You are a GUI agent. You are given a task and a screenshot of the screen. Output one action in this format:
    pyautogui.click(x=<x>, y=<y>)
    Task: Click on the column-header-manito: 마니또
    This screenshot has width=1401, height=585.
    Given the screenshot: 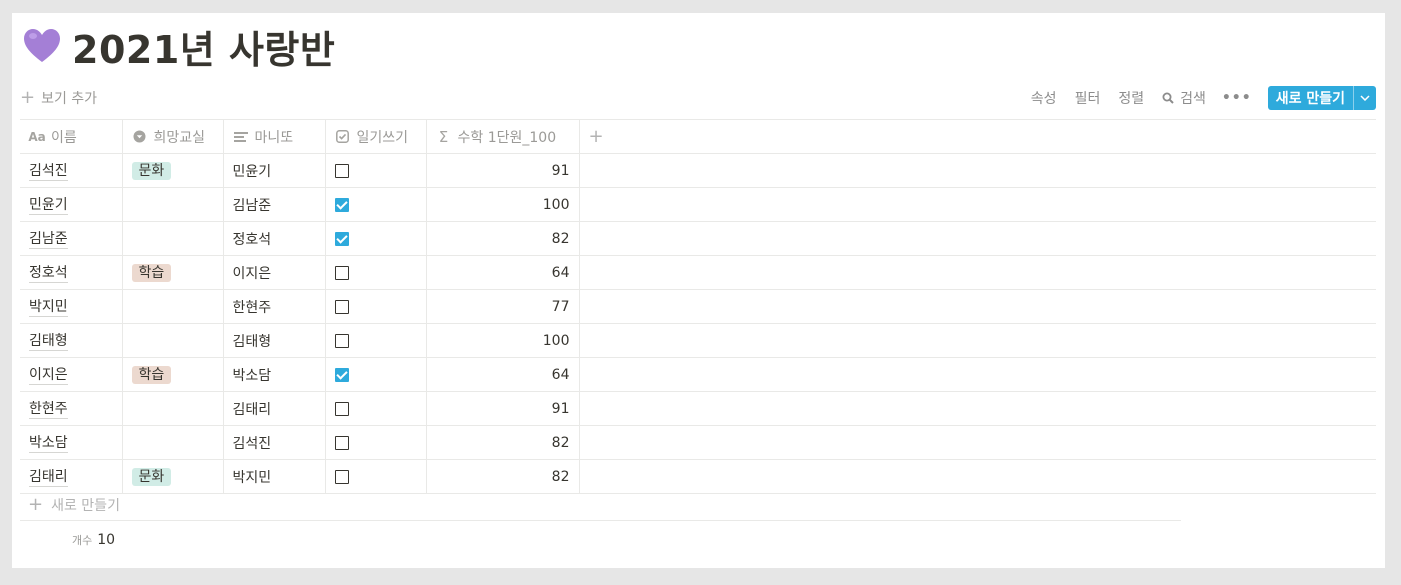 What is the action you would take?
    pyautogui.click(x=274, y=136)
    